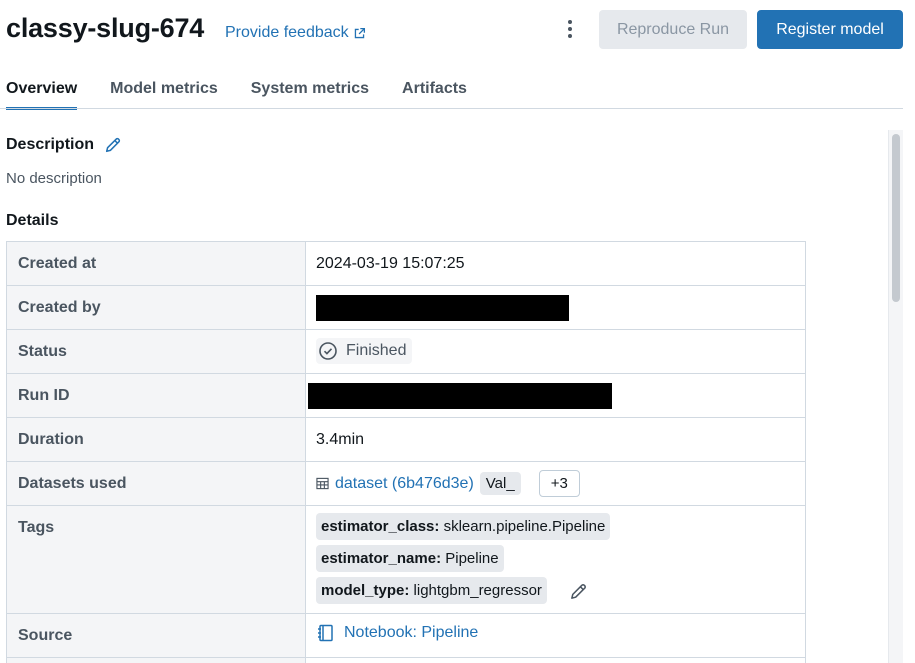 The image size is (915, 663). Describe the element at coordinates (560, 593) in the screenshot. I see `tag-row: model_type: lightgbm_regressor` at that location.